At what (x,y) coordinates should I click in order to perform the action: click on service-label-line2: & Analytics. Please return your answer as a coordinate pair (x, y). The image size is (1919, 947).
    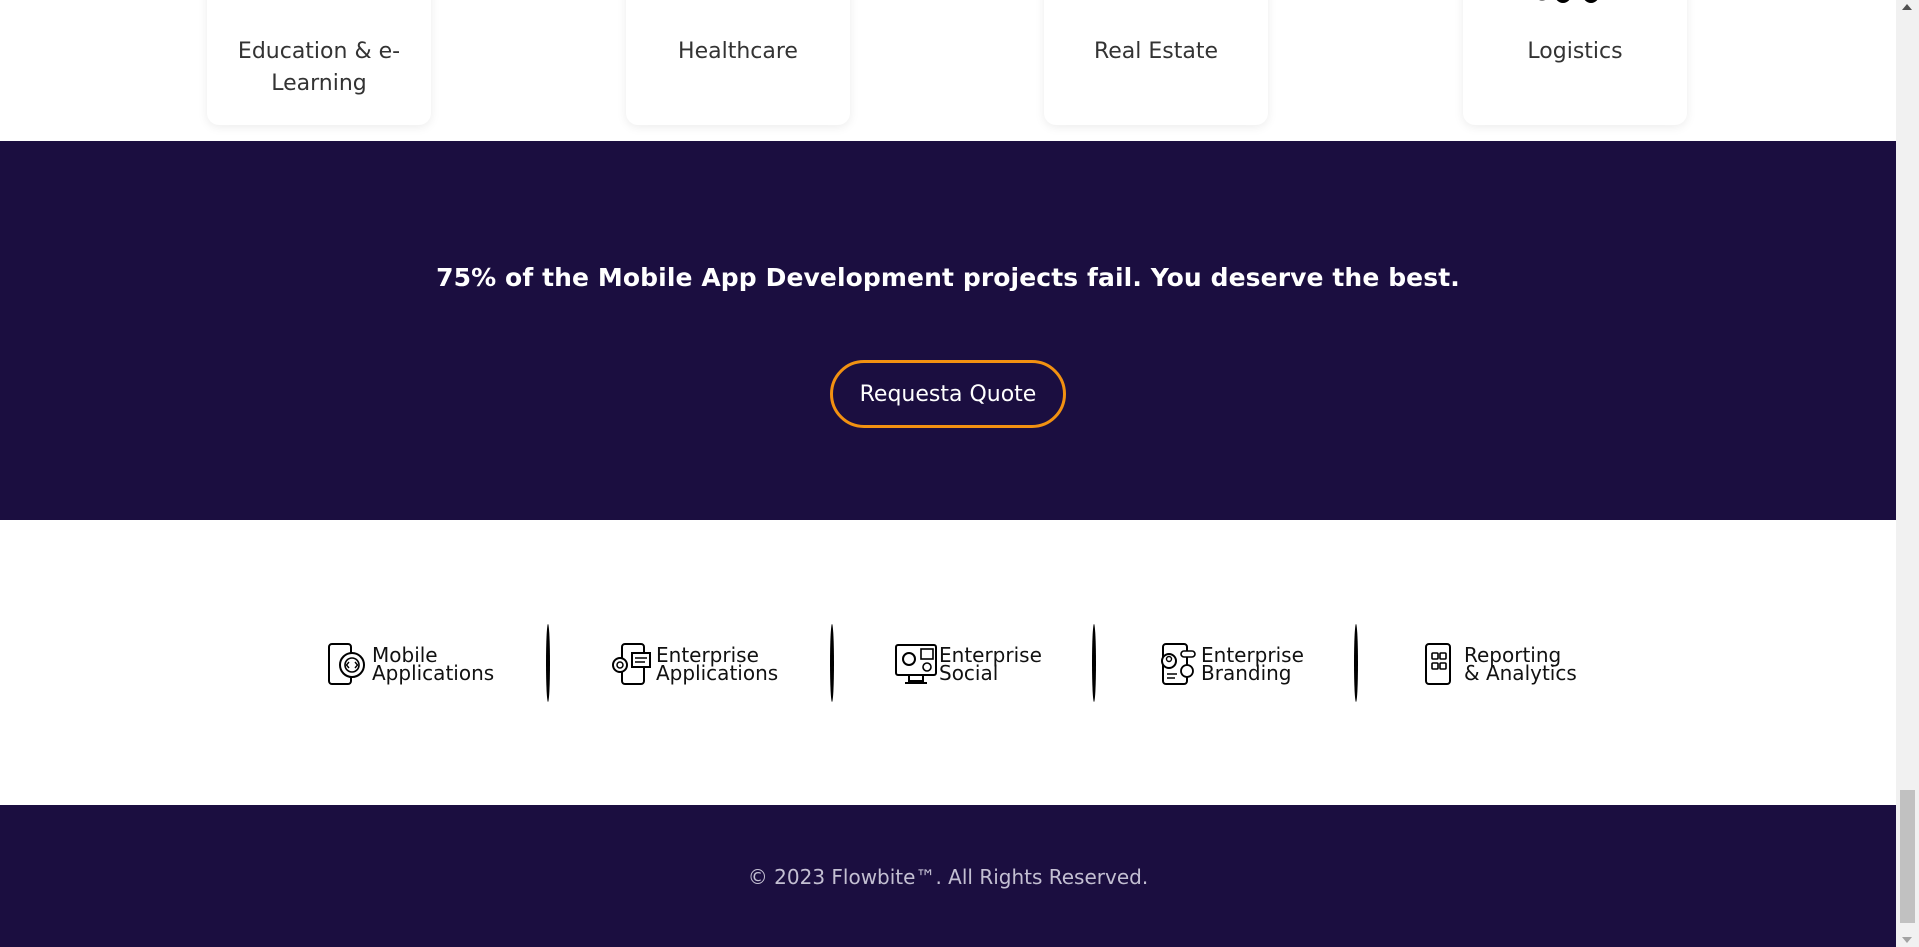
    Looking at the image, I should click on (1520, 673).